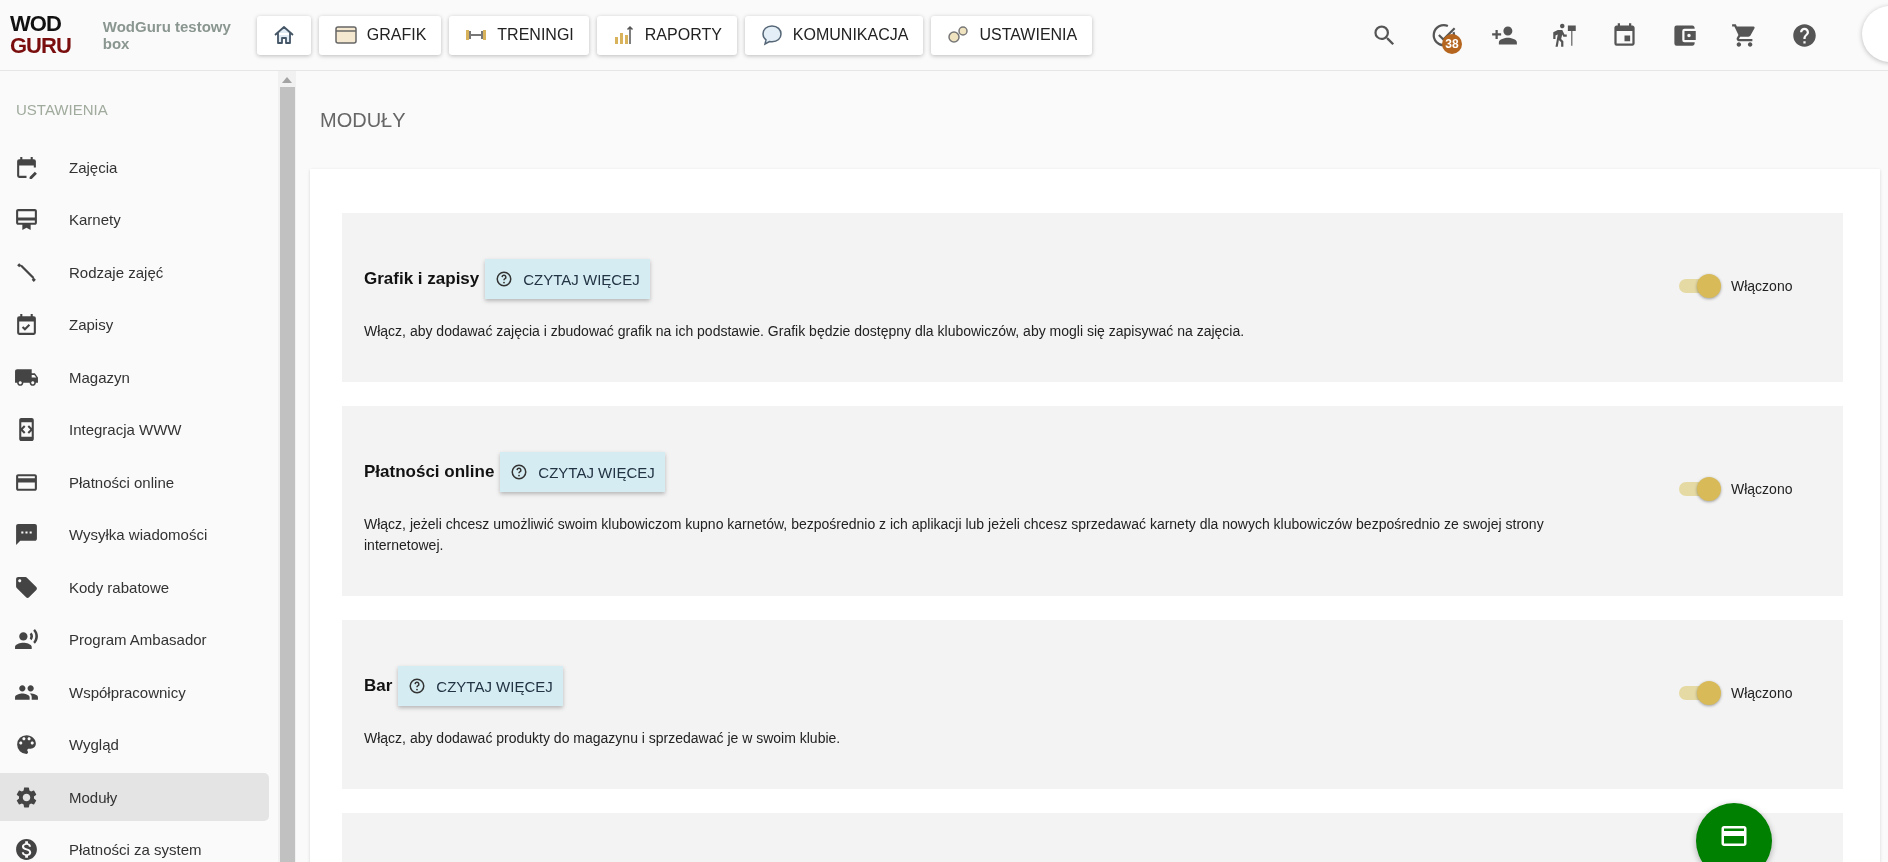  Describe the element at coordinates (42, 35) in the screenshot. I see `logo: WOD GURU` at that location.